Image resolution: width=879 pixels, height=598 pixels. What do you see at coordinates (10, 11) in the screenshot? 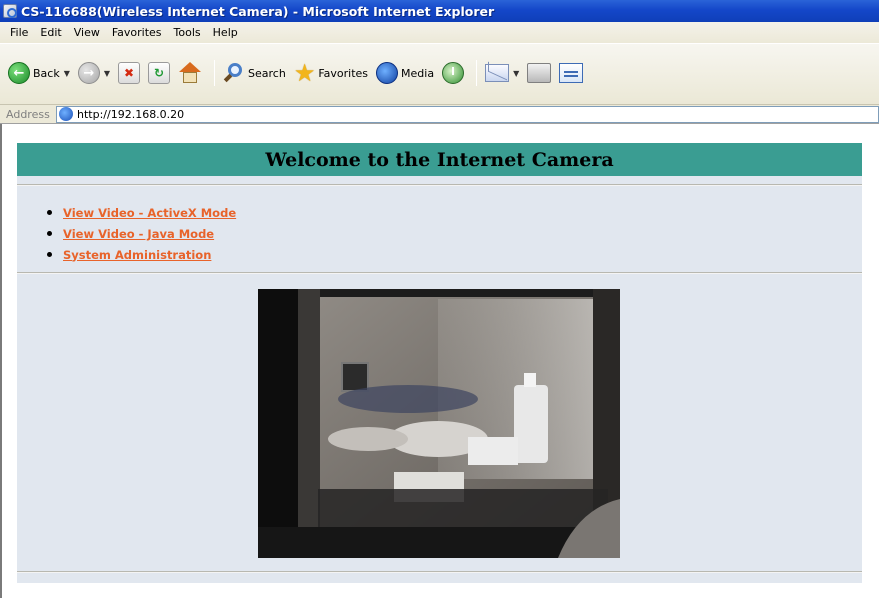
I see `ie-app-icon` at bounding box center [10, 11].